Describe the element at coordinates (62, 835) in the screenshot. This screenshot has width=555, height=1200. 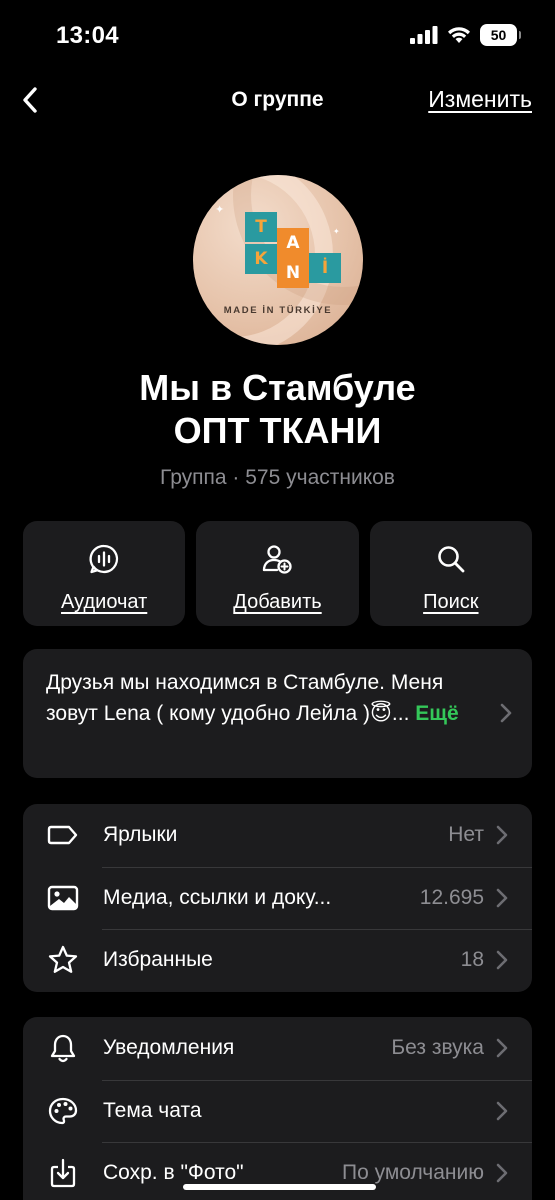
I see `label-tag-icon` at that location.